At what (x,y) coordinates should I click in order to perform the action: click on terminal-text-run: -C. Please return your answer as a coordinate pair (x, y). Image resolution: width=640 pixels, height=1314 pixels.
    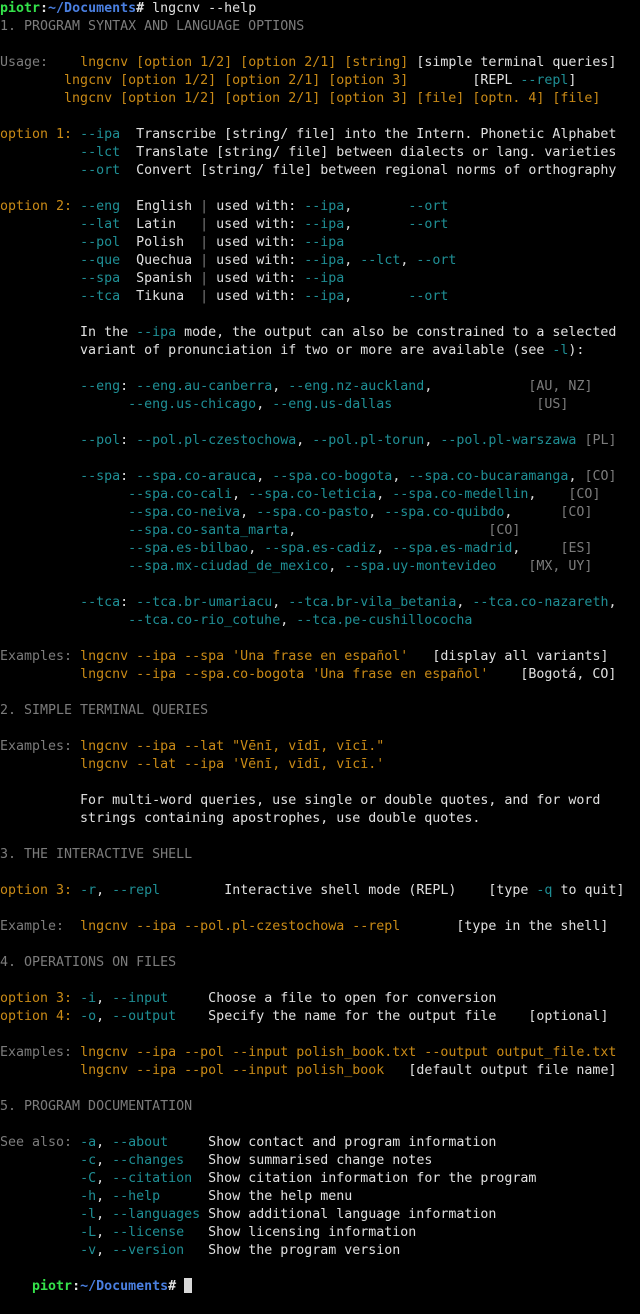
    Looking at the image, I should click on (88, 1178).